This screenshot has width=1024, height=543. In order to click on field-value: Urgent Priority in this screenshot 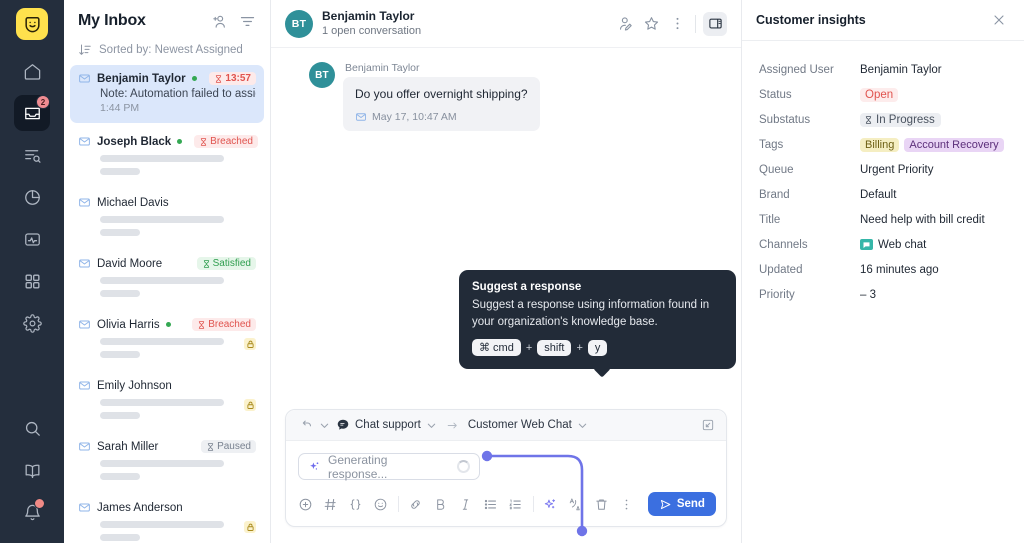, I will do `click(897, 169)`.